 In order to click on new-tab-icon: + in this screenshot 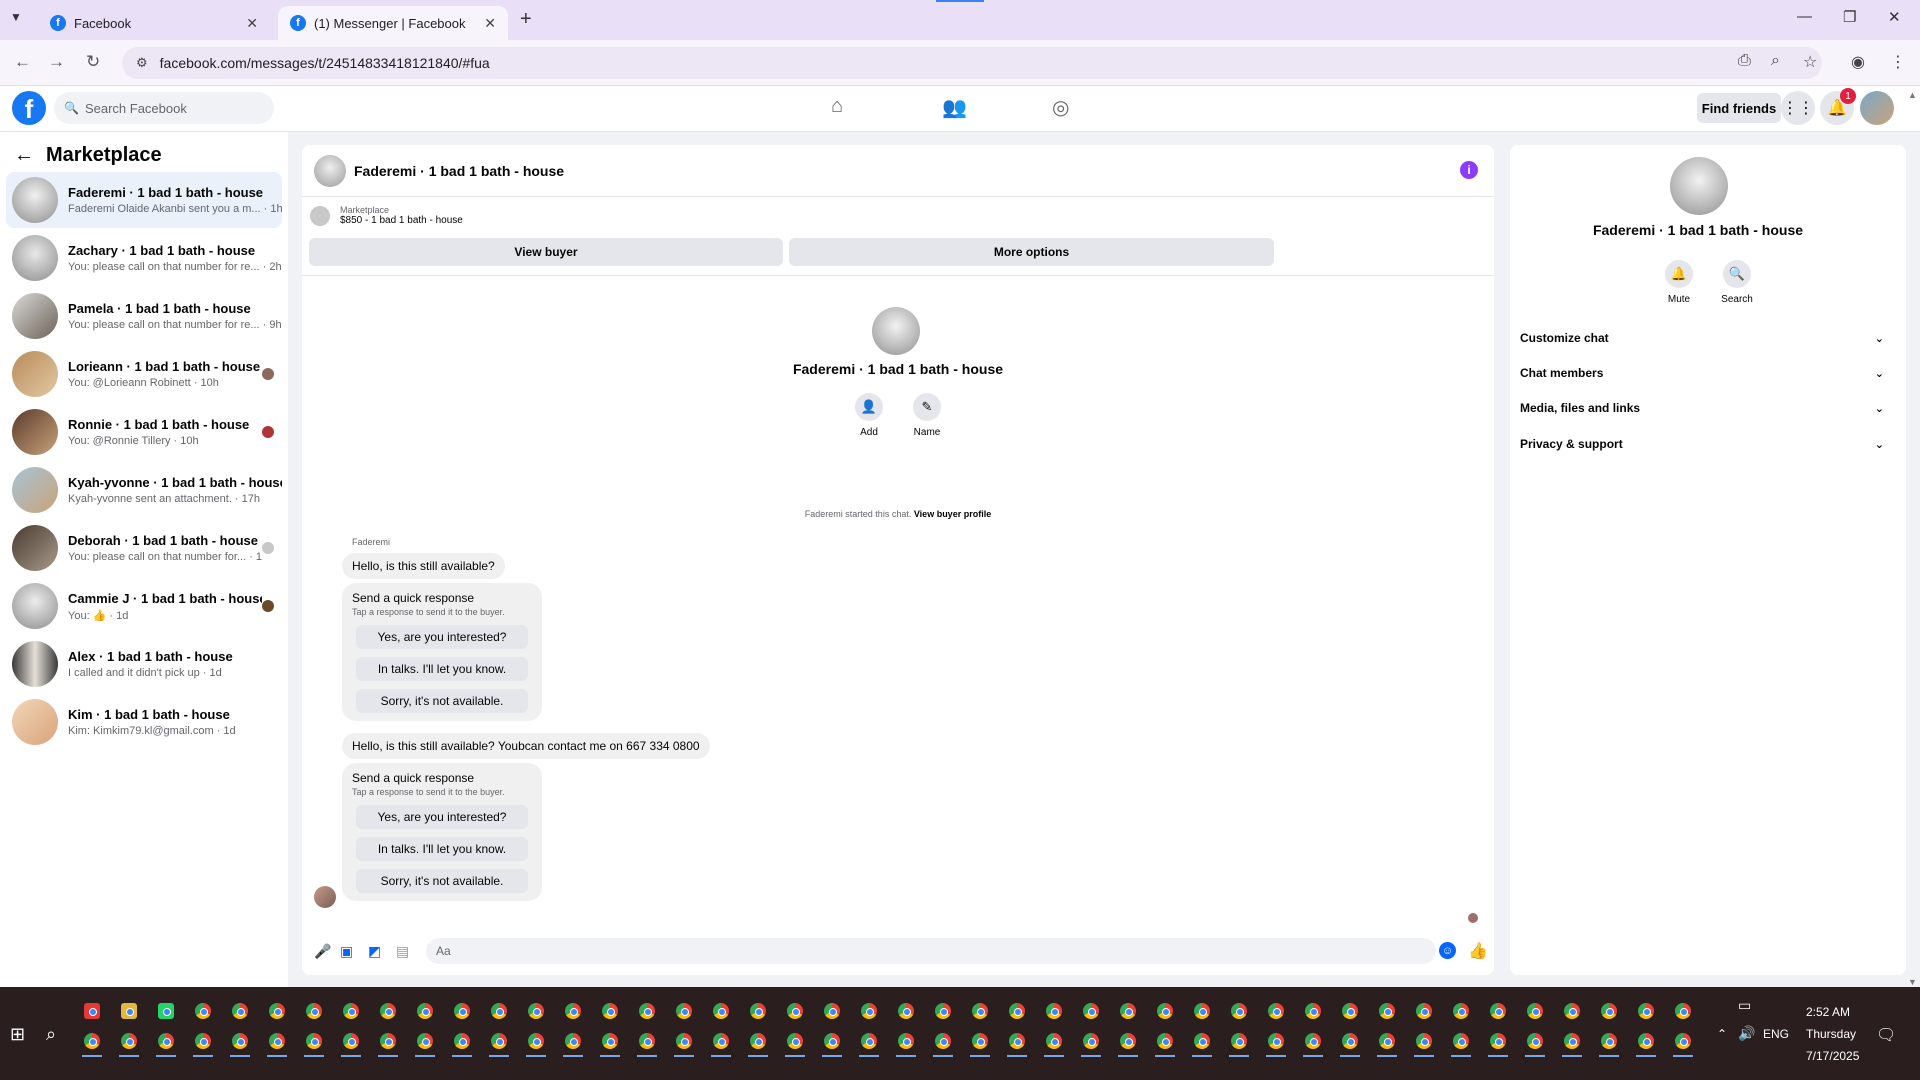, I will do `click(526, 19)`.